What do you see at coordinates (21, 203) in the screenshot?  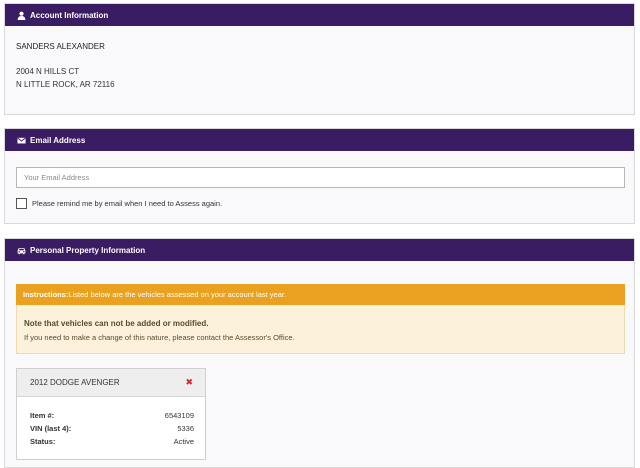 I see `remind-me-checkbox` at bounding box center [21, 203].